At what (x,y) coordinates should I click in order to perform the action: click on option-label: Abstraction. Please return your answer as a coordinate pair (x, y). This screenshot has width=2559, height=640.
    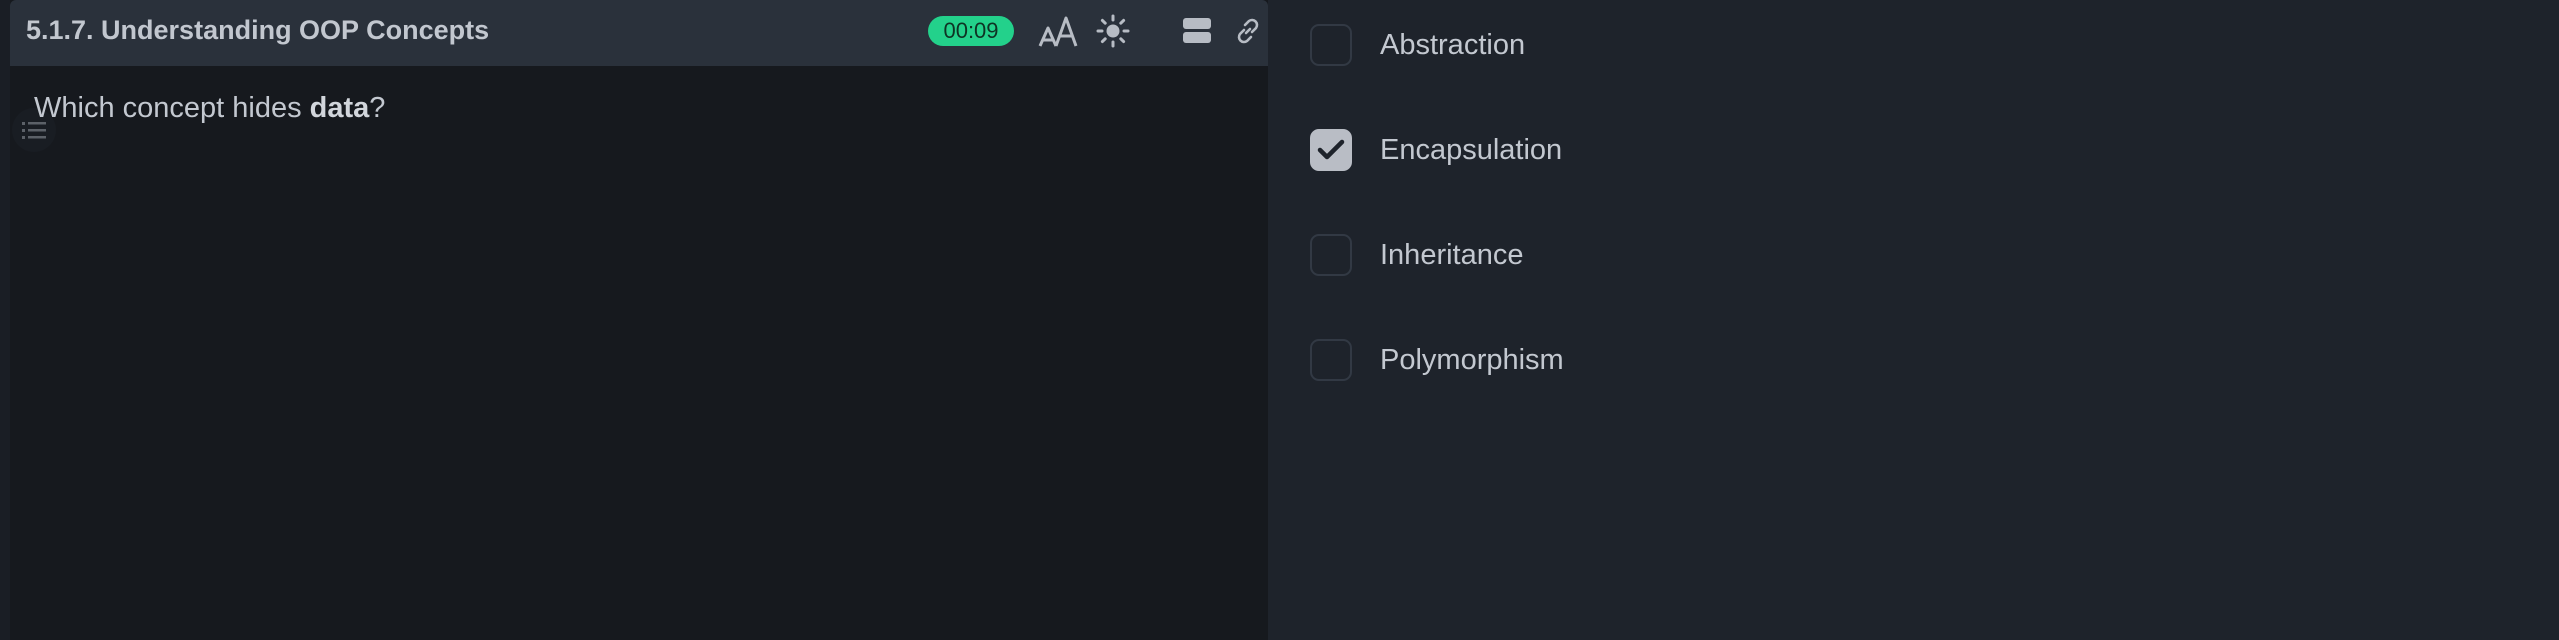
    Looking at the image, I should click on (1453, 44).